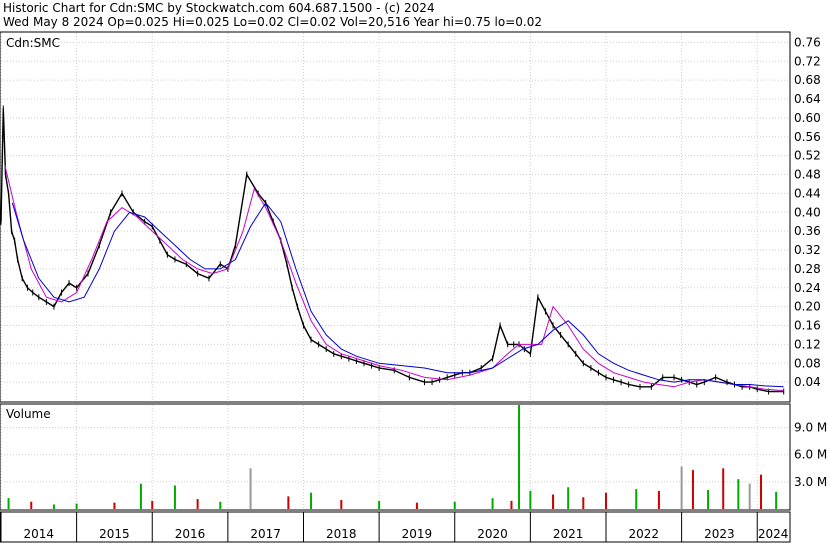 The height and width of the screenshot is (543, 830). What do you see at coordinates (39, 534) in the screenshot?
I see `x-tick-label: 2014` at bounding box center [39, 534].